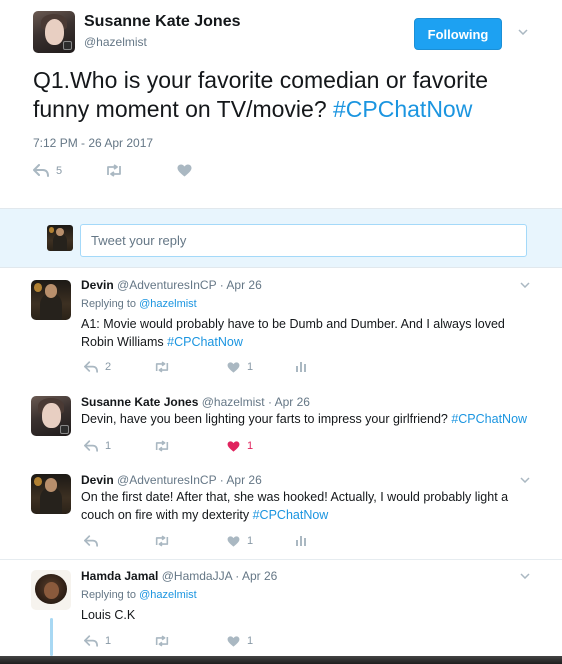  Describe the element at coordinates (51, 637) in the screenshot. I see `thread-connector` at that location.